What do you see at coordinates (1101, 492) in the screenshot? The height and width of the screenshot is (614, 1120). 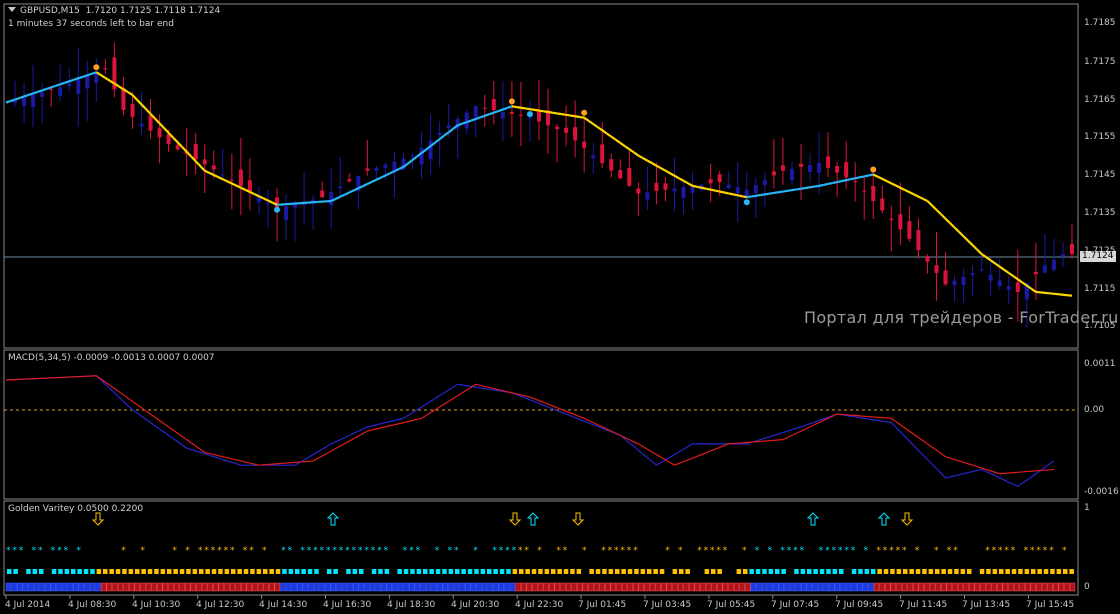 I see `macd-axis-bottom: -0.0016` at bounding box center [1101, 492].